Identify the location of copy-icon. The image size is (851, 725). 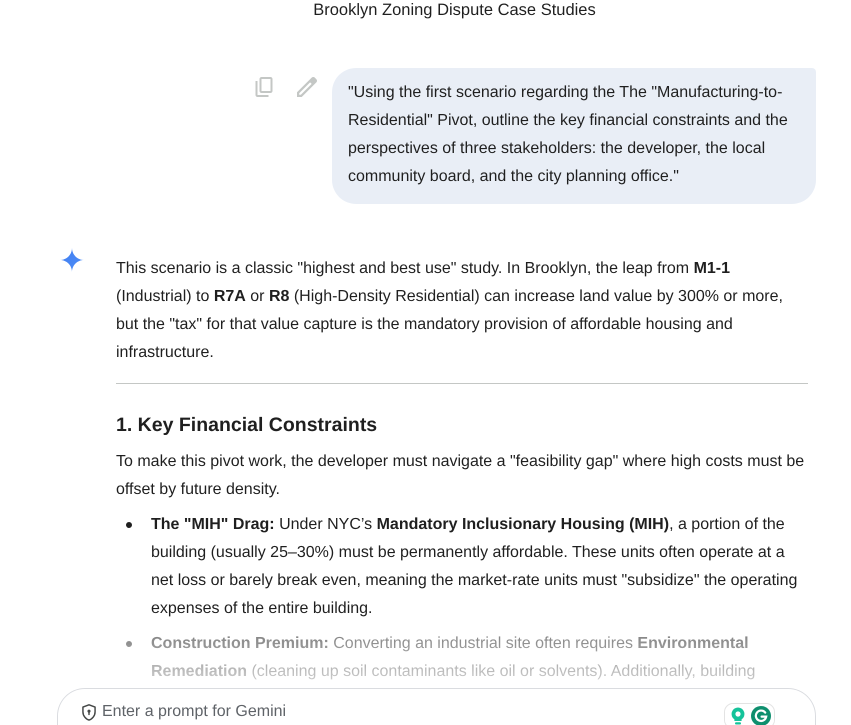
(264, 87).